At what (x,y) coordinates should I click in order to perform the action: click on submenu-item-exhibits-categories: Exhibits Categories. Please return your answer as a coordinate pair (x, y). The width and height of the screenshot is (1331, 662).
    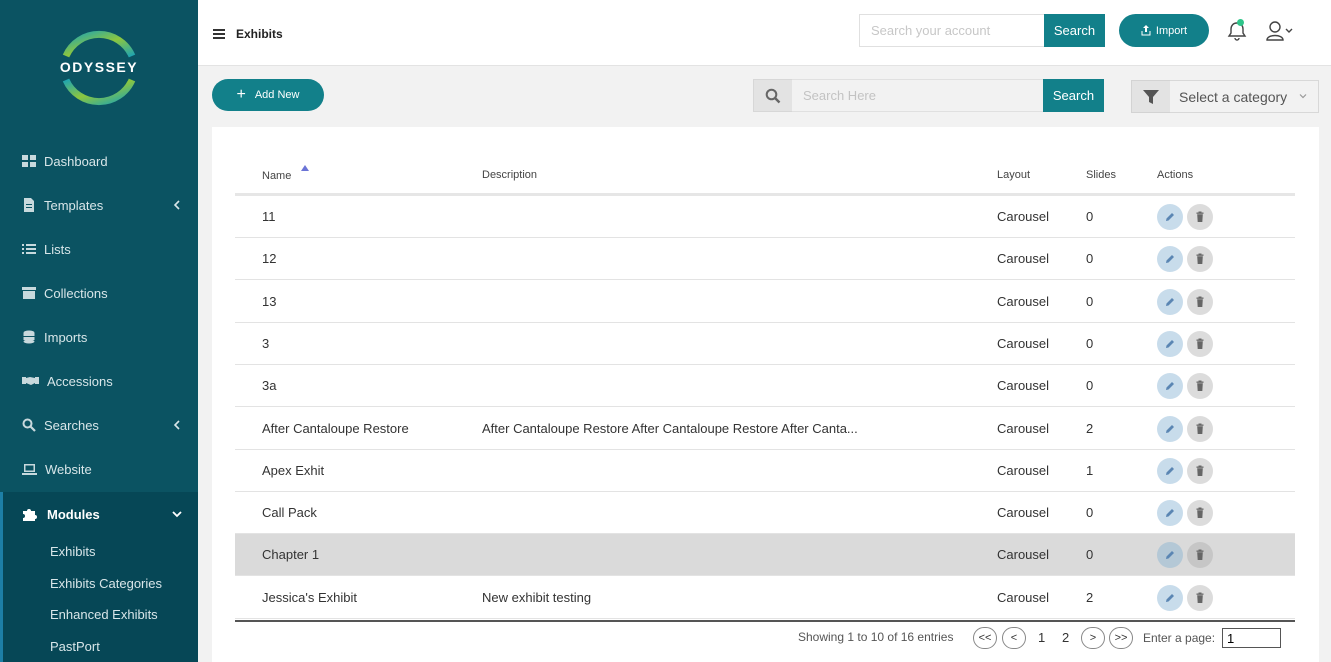
    Looking at the image, I should click on (106, 583).